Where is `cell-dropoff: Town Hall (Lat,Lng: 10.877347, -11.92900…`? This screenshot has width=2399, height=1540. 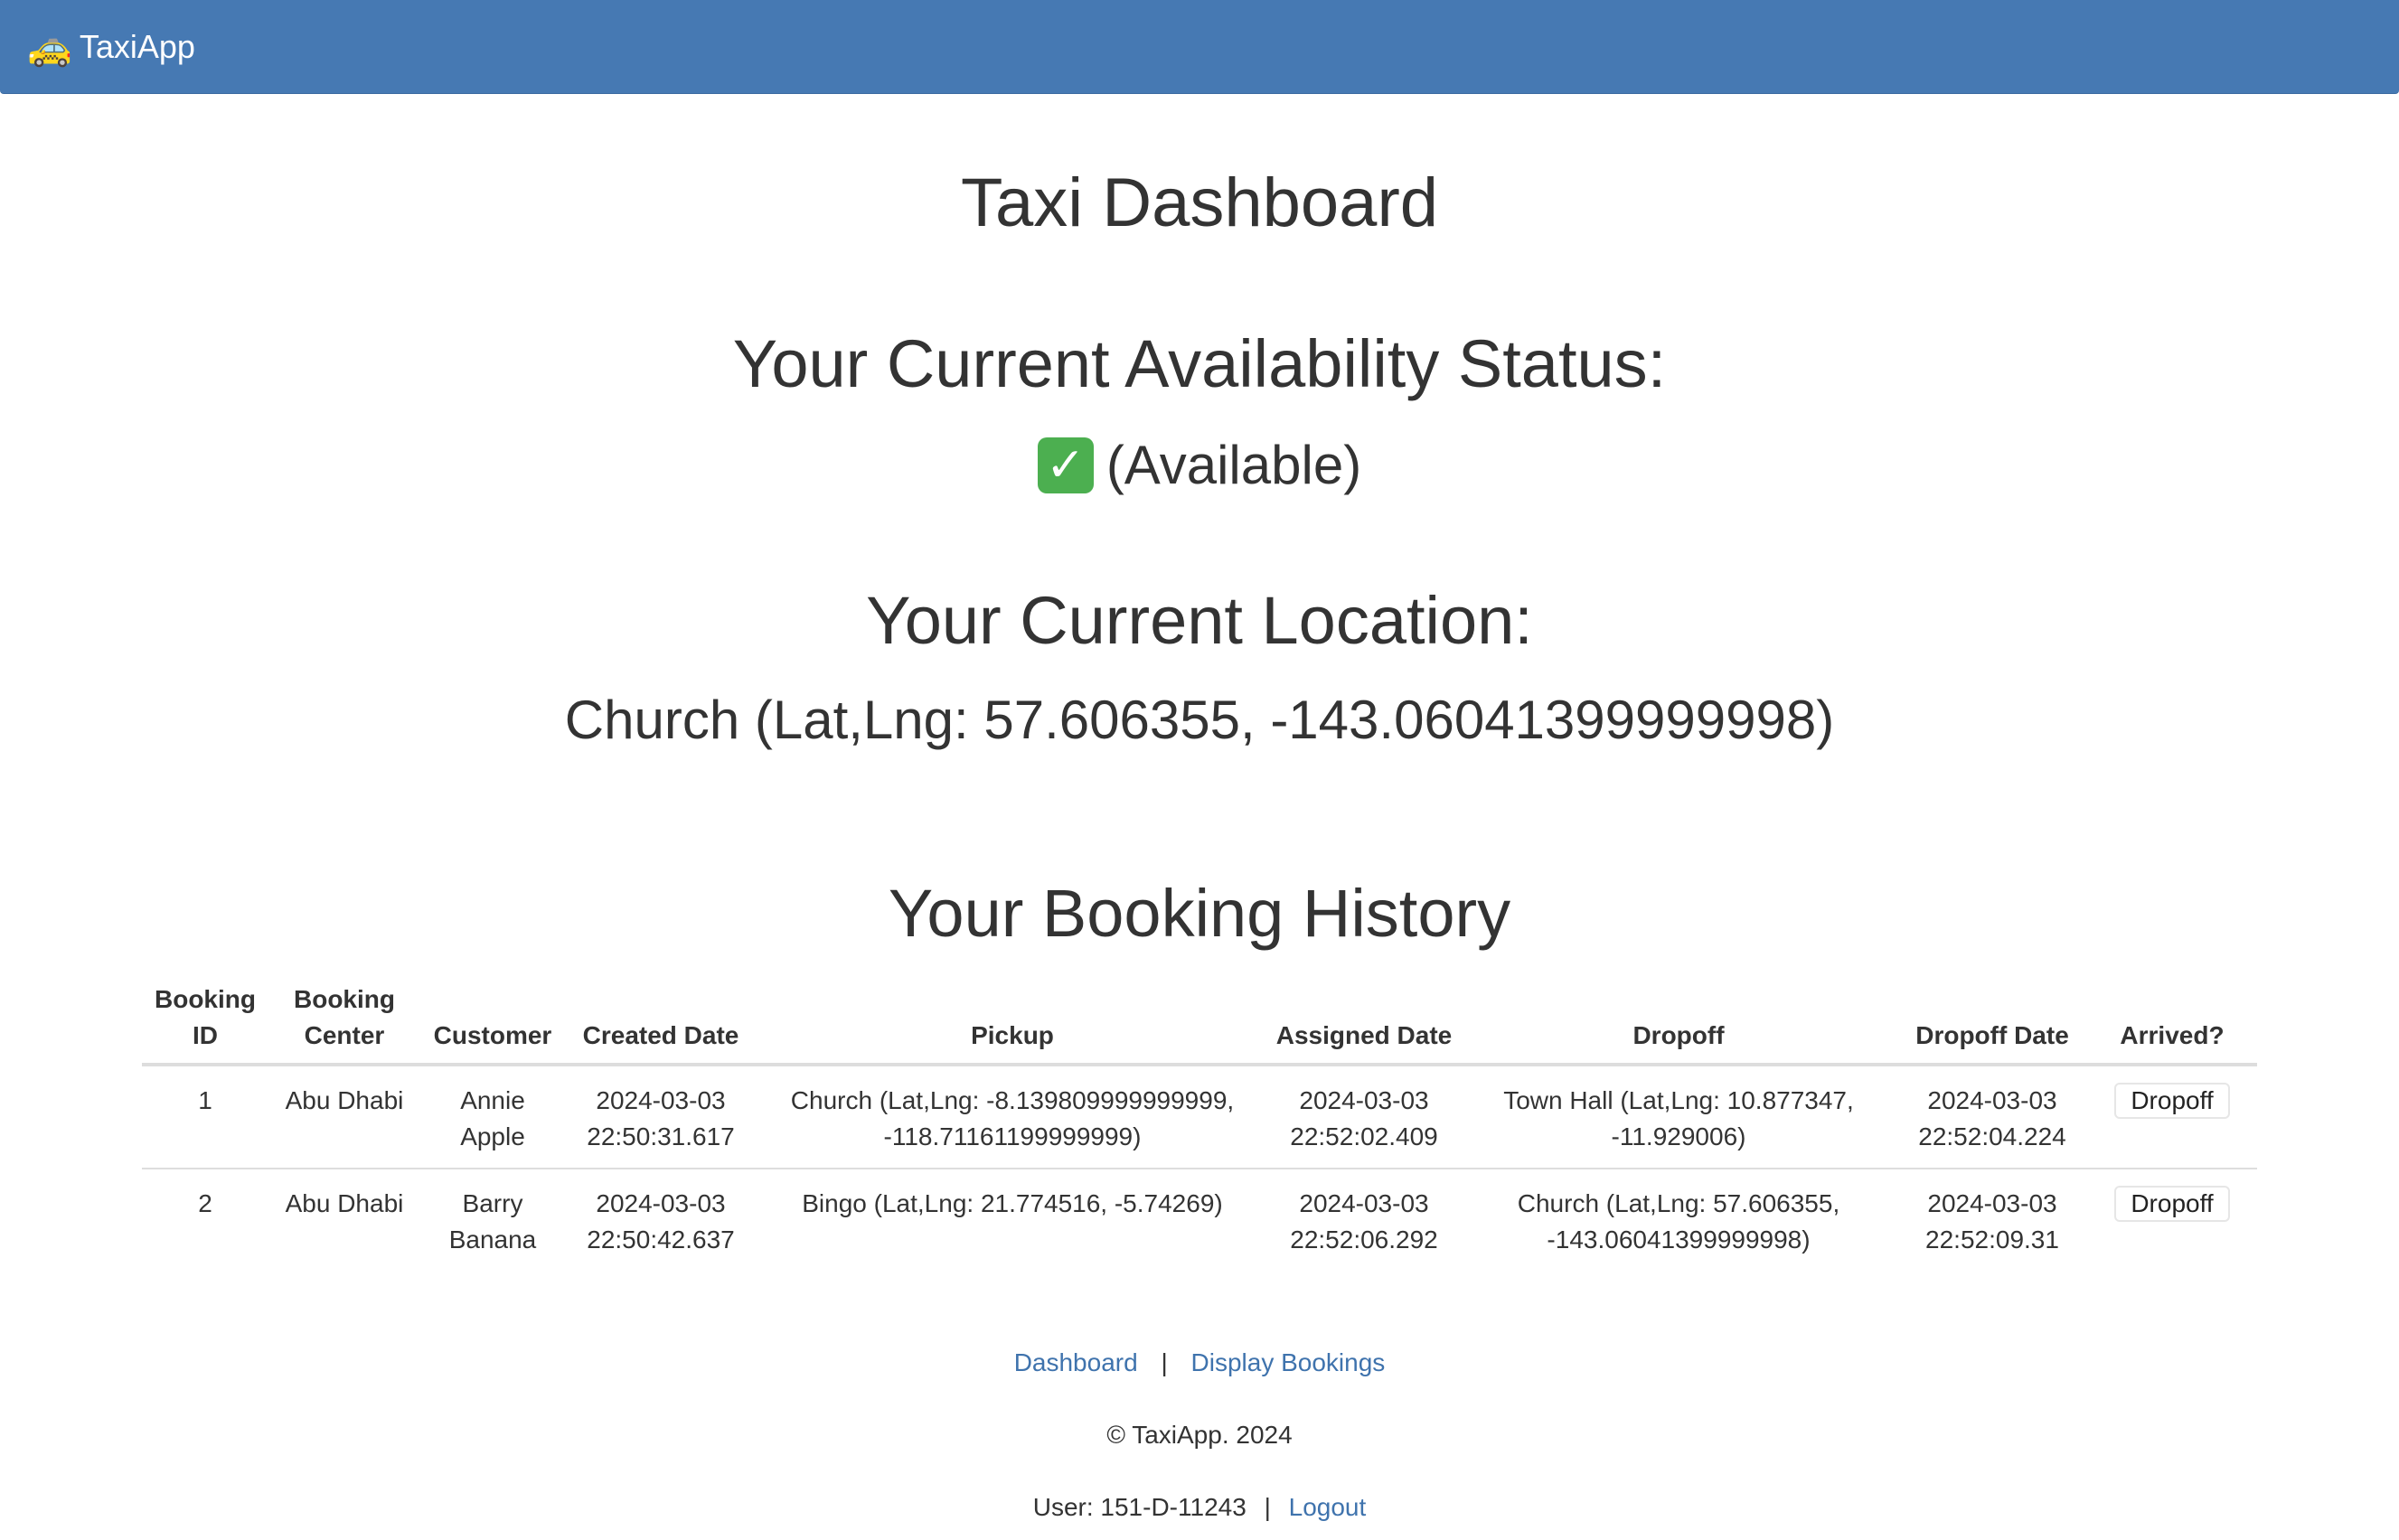
cell-dropoff: Town Hall (Lat,Lng: 10.877347, -11.92900… is located at coordinates (1678, 1117).